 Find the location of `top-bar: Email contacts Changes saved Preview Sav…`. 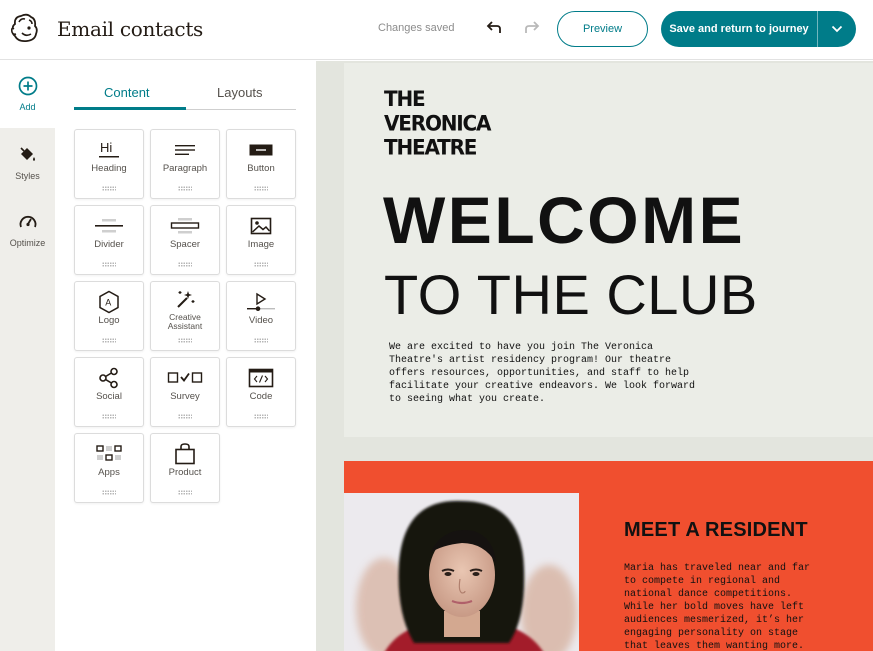

top-bar: Email contacts Changes saved Preview Sav… is located at coordinates (436, 30).